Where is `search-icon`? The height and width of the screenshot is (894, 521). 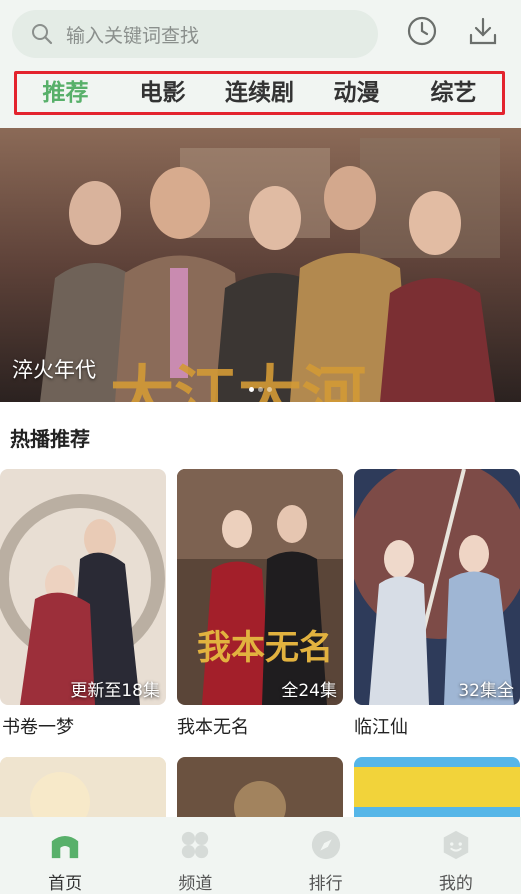 search-icon is located at coordinates (42, 34).